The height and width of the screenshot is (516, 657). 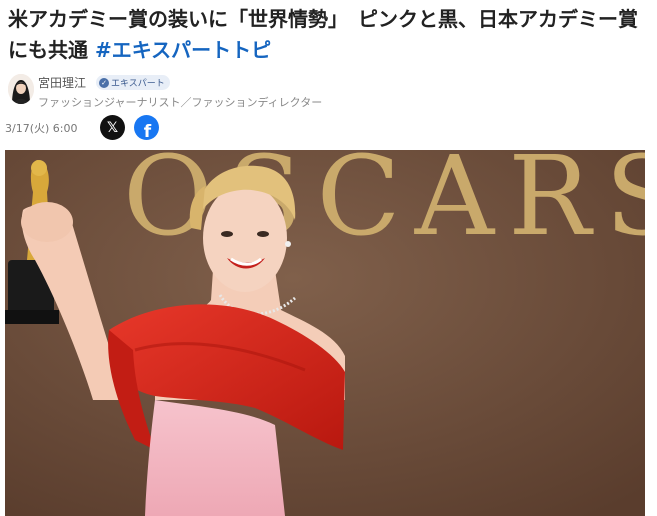 What do you see at coordinates (138, 84) in the screenshot?
I see `expert-badge-label: エキスパート` at bounding box center [138, 84].